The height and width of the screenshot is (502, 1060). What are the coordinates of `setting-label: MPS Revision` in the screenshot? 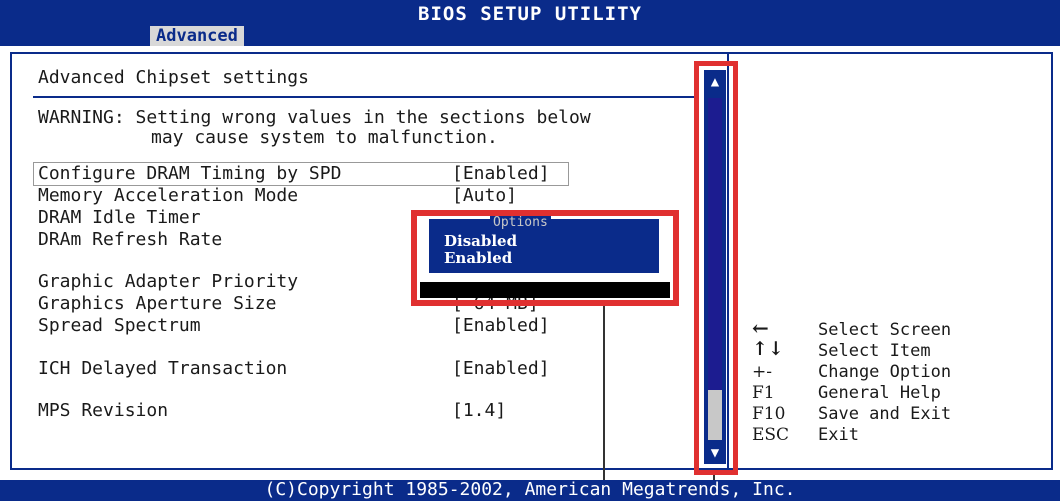 It's located at (103, 410).